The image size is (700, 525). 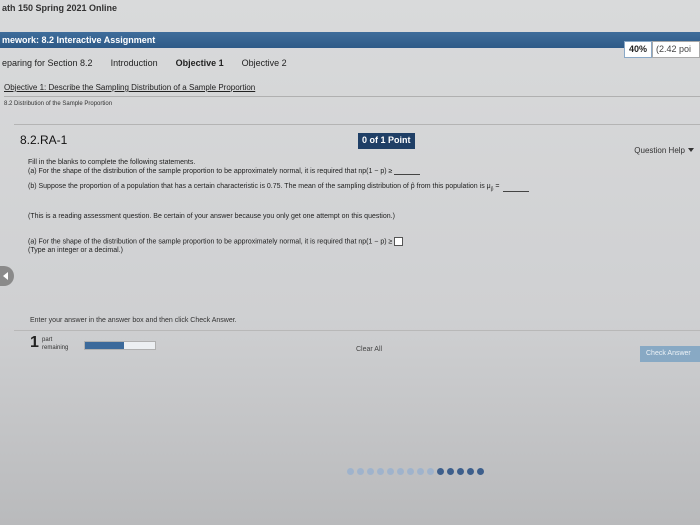 I want to click on parts-remaining-label: part remaining, so click(x=55, y=344).